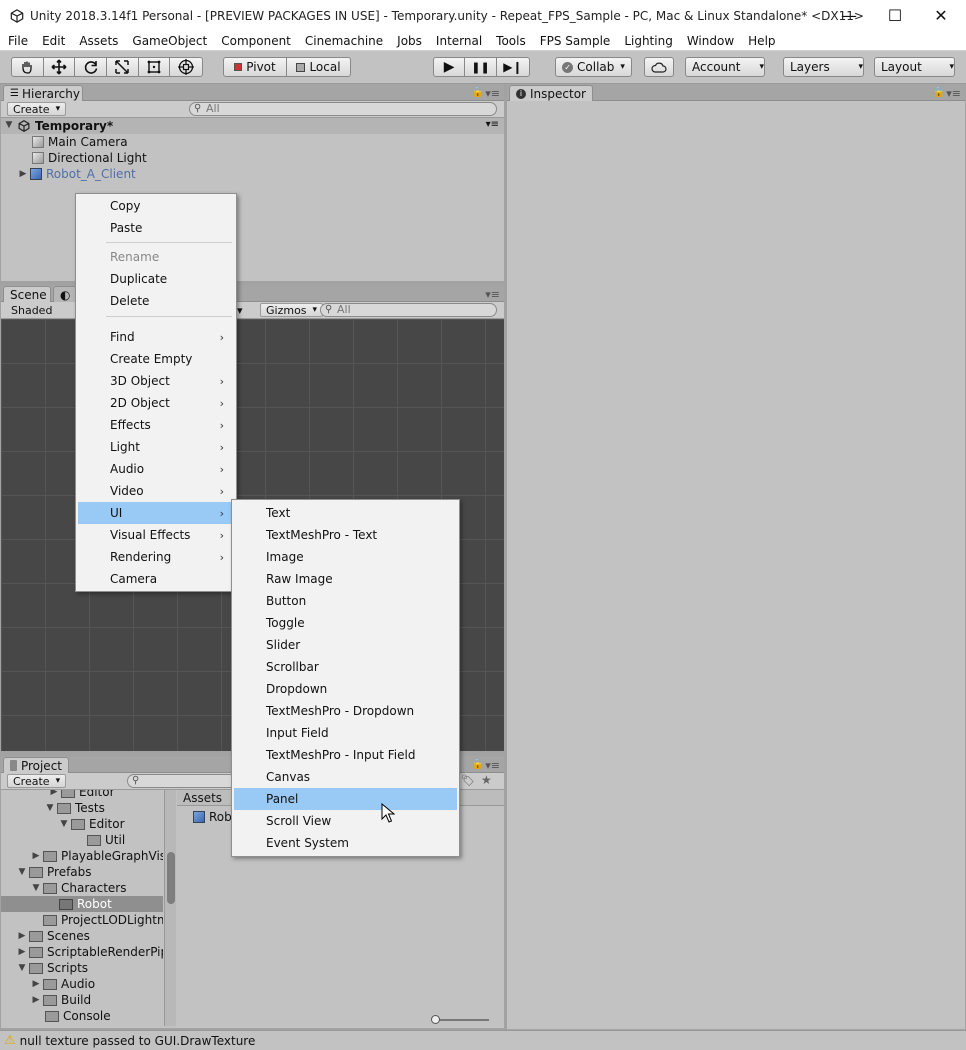 The width and height of the screenshot is (966, 1050). What do you see at coordinates (156, 381) in the screenshot?
I see `menu-item-3d-object: 3D Object ›` at bounding box center [156, 381].